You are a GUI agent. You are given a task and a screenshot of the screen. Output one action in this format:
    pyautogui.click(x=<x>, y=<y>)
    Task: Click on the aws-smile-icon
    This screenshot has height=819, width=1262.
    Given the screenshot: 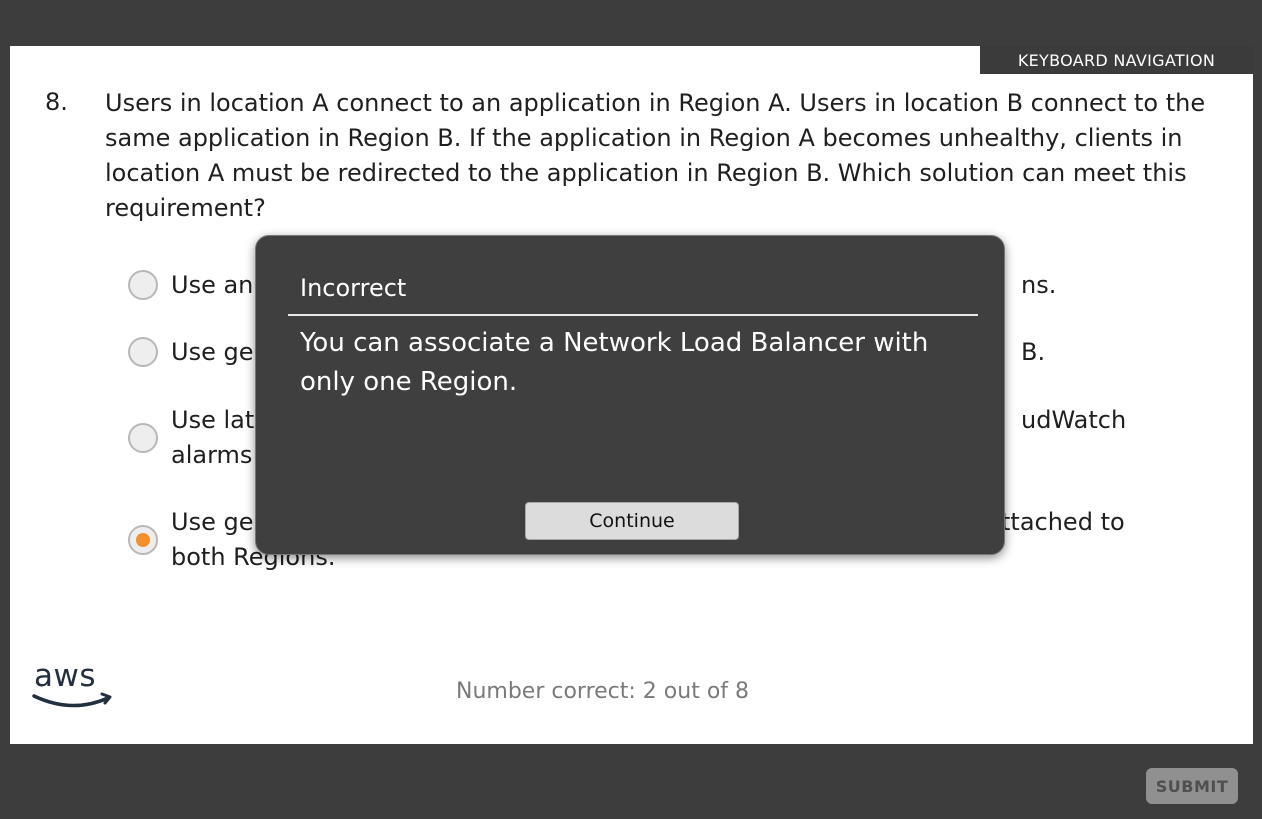 What is the action you would take?
    pyautogui.click(x=72, y=700)
    